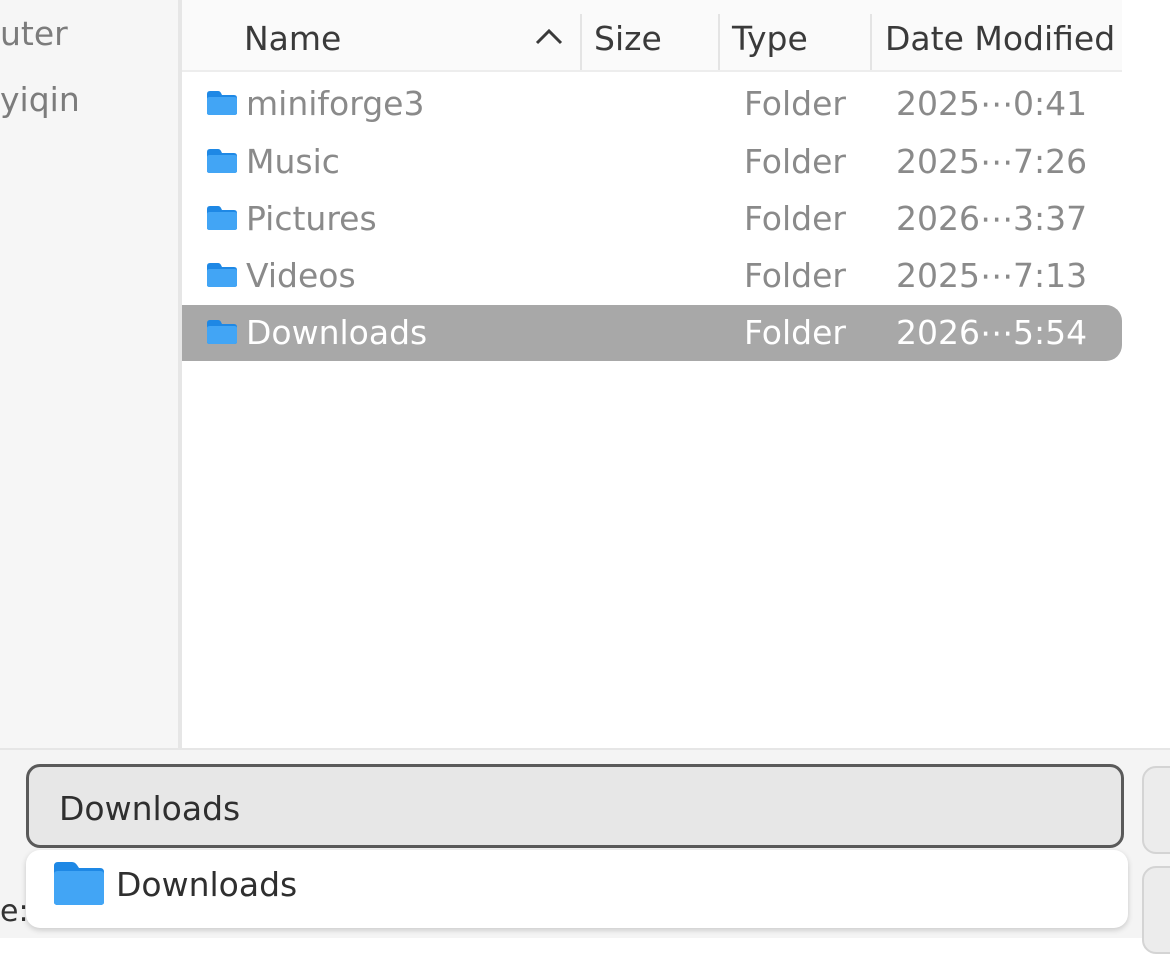 Image resolution: width=1170 pixels, height=954 pixels. What do you see at coordinates (1156, 810) in the screenshot?
I see `action-button` at bounding box center [1156, 810].